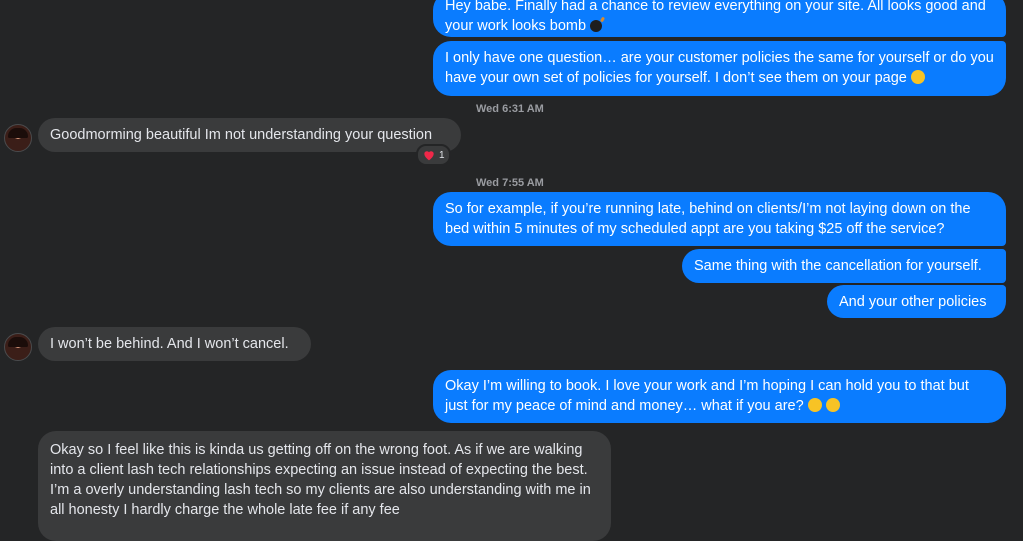 Image resolution: width=1023 pixels, height=541 pixels. What do you see at coordinates (832, 405) in the screenshot?
I see `hug-emoji-icon` at bounding box center [832, 405].